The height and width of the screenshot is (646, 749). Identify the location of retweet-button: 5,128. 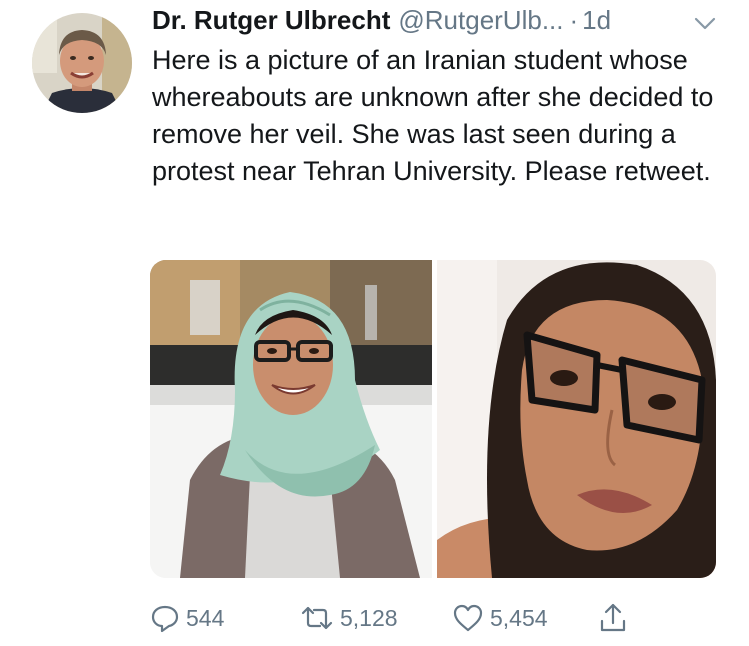
(349, 618).